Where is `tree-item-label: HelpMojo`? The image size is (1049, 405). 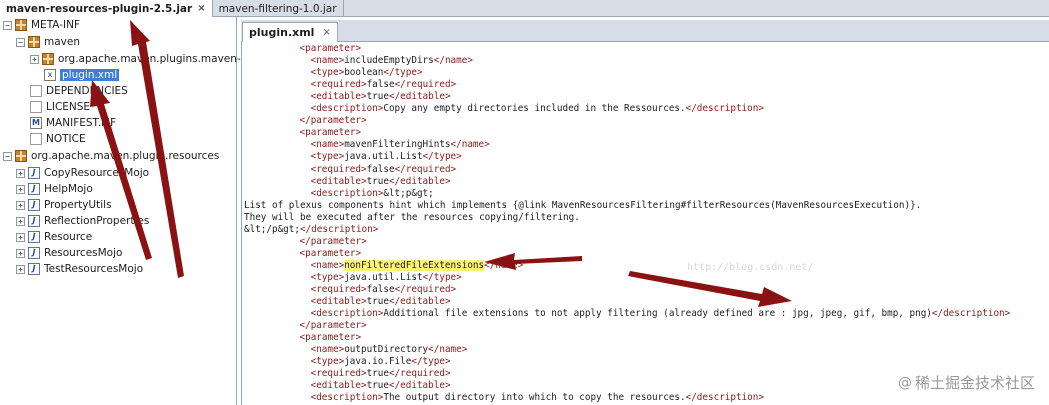
tree-item-label: HelpMojo is located at coordinates (68, 189).